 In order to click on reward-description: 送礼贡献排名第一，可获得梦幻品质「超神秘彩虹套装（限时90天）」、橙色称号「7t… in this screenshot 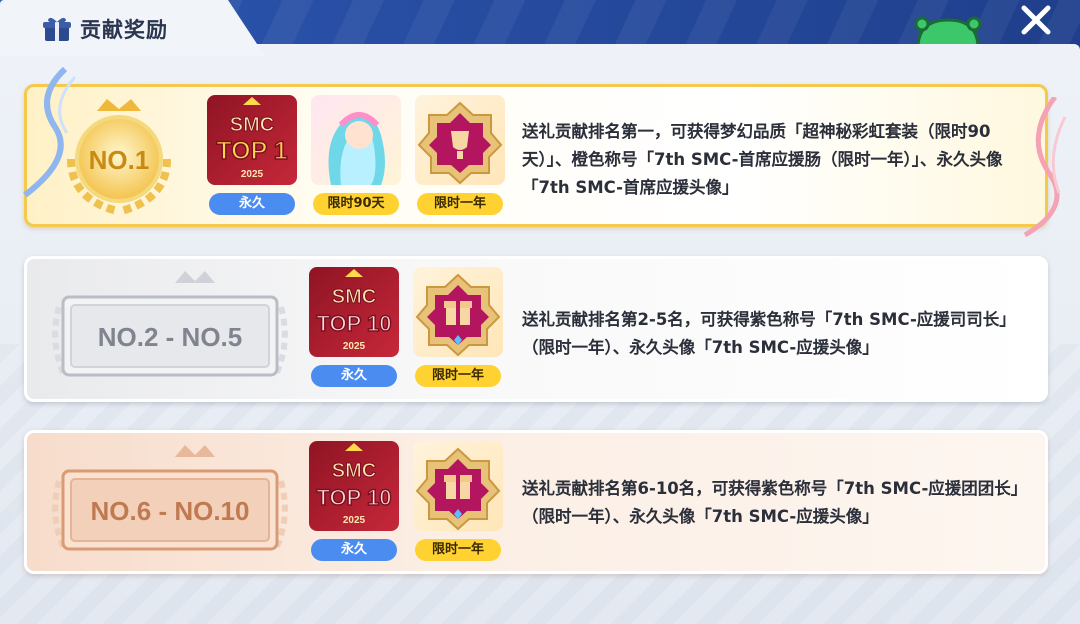, I will do `click(762, 159)`.